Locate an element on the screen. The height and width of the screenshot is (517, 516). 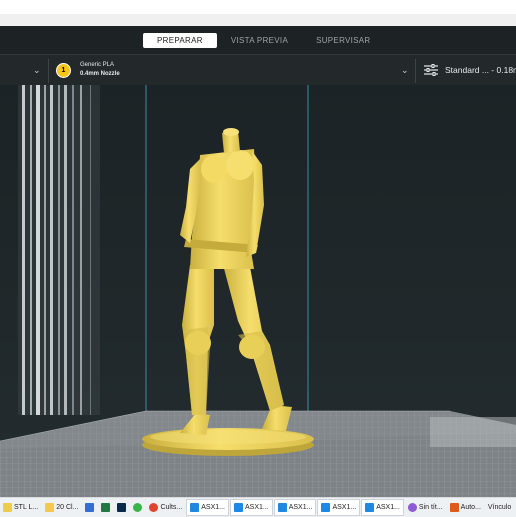
stage-menu-bar: PREPARAR VISTA PREVIA SUPERVISAR is located at coordinates (258, 40).